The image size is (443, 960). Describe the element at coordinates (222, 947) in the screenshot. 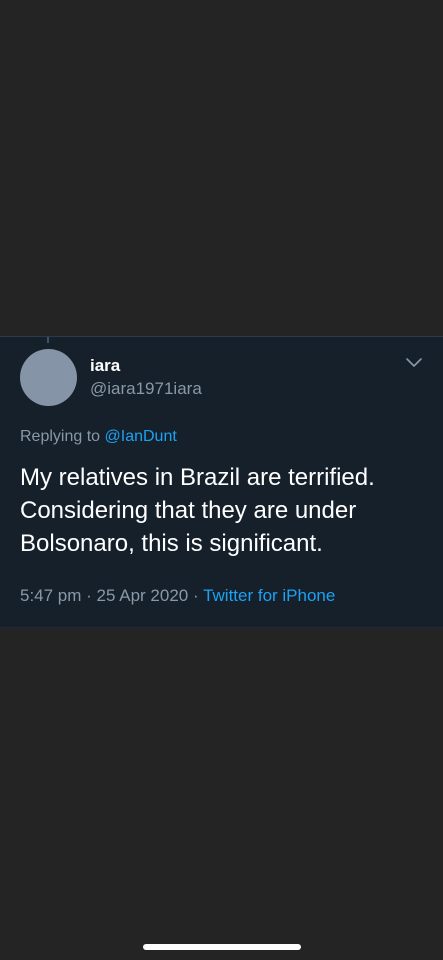

I see `home-indicator` at that location.